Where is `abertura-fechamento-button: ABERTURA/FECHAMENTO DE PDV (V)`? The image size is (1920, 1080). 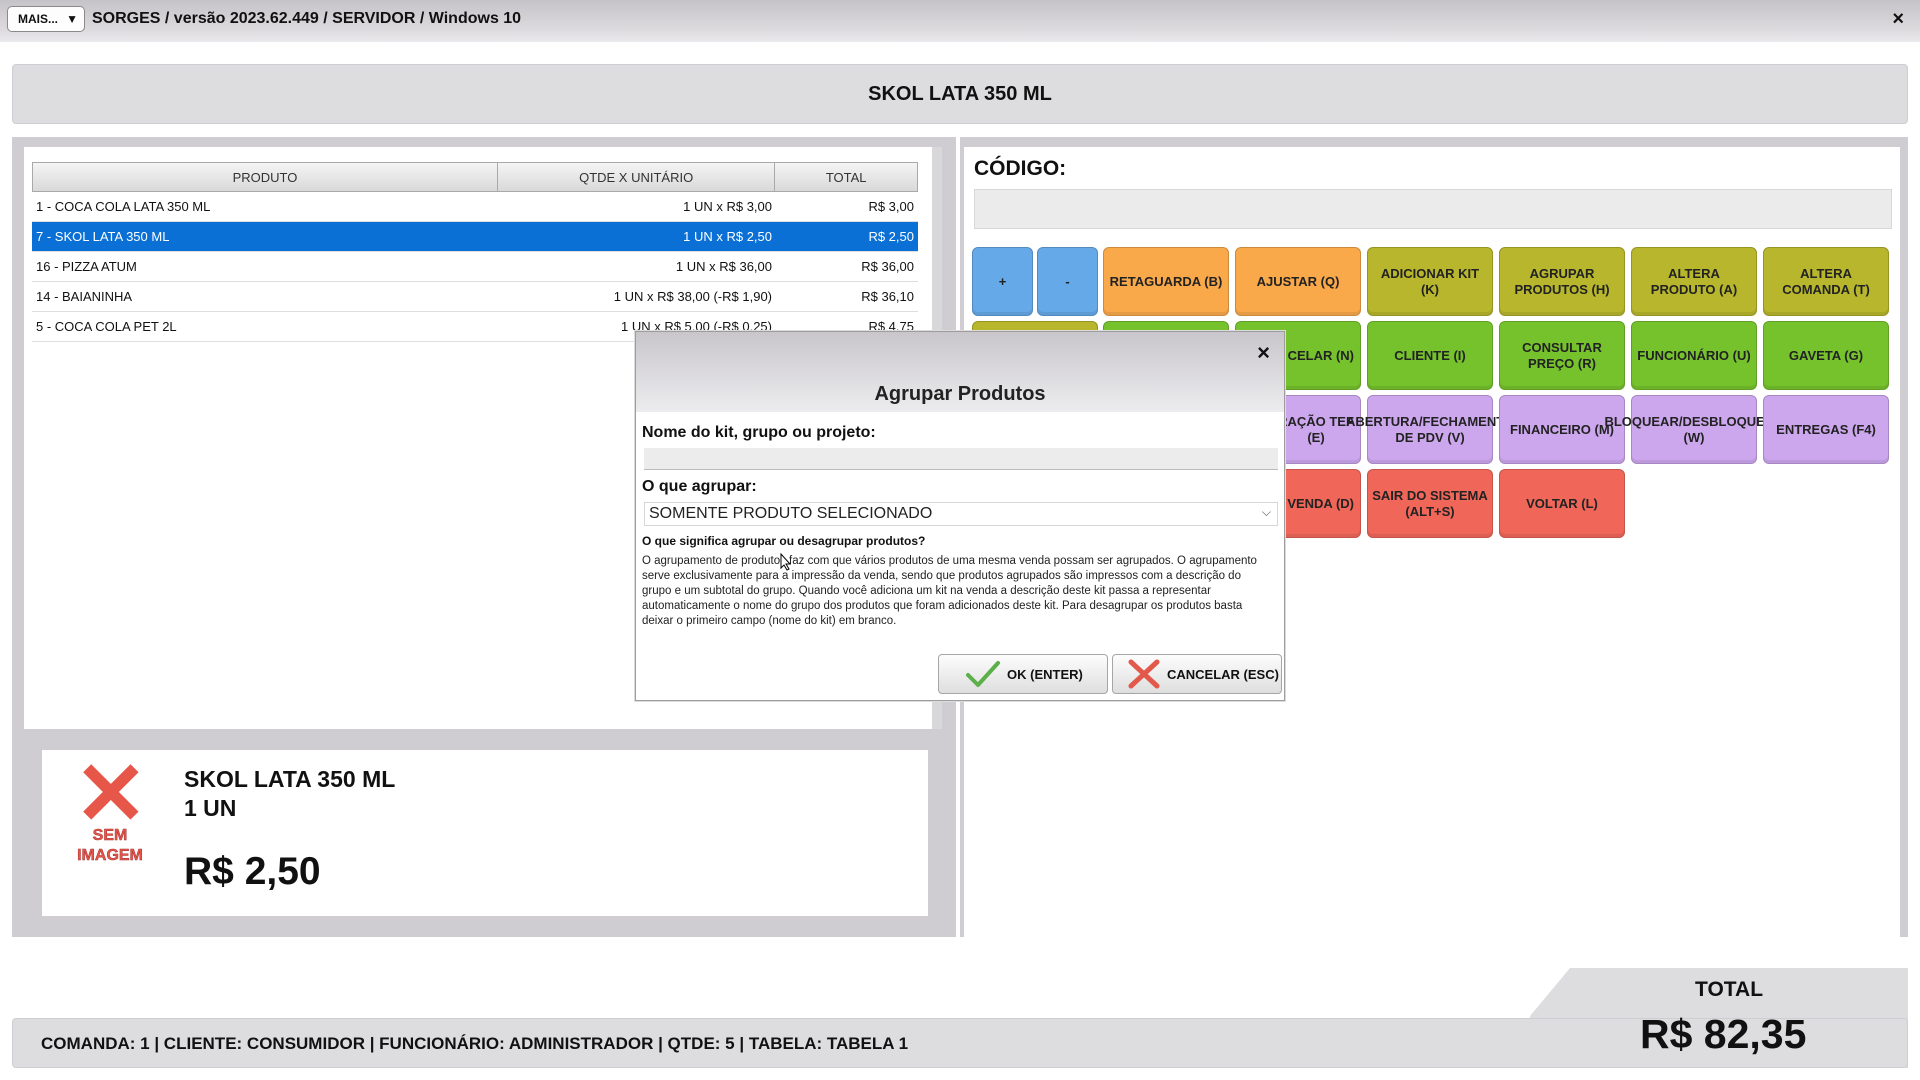 abertura-fechamento-button: ABERTURA/FECHAMENTO DE PDV (V) is located at coordinates (1430, 429).